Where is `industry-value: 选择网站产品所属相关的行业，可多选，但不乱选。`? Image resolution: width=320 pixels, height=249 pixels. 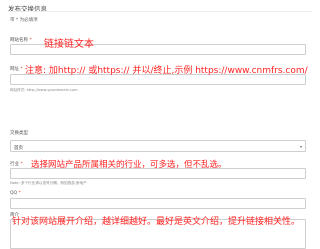
industry-value: 选择网站产品所属相关的行业，可多选，但不乱选。 is located at coordinates (129, 165).